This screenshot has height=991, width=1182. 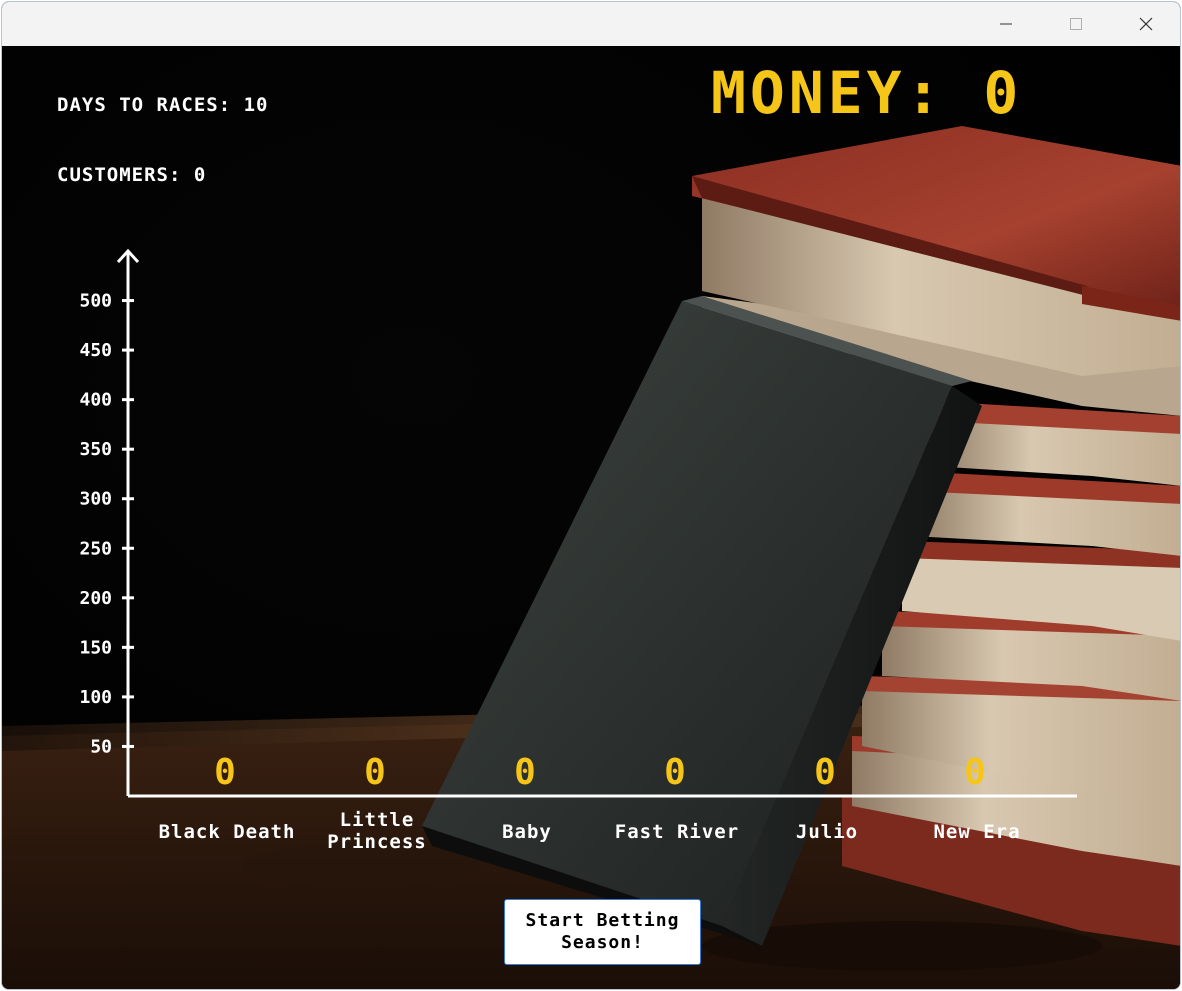 I want to click on y-tick-label: 100, so click(x=95, y=697).